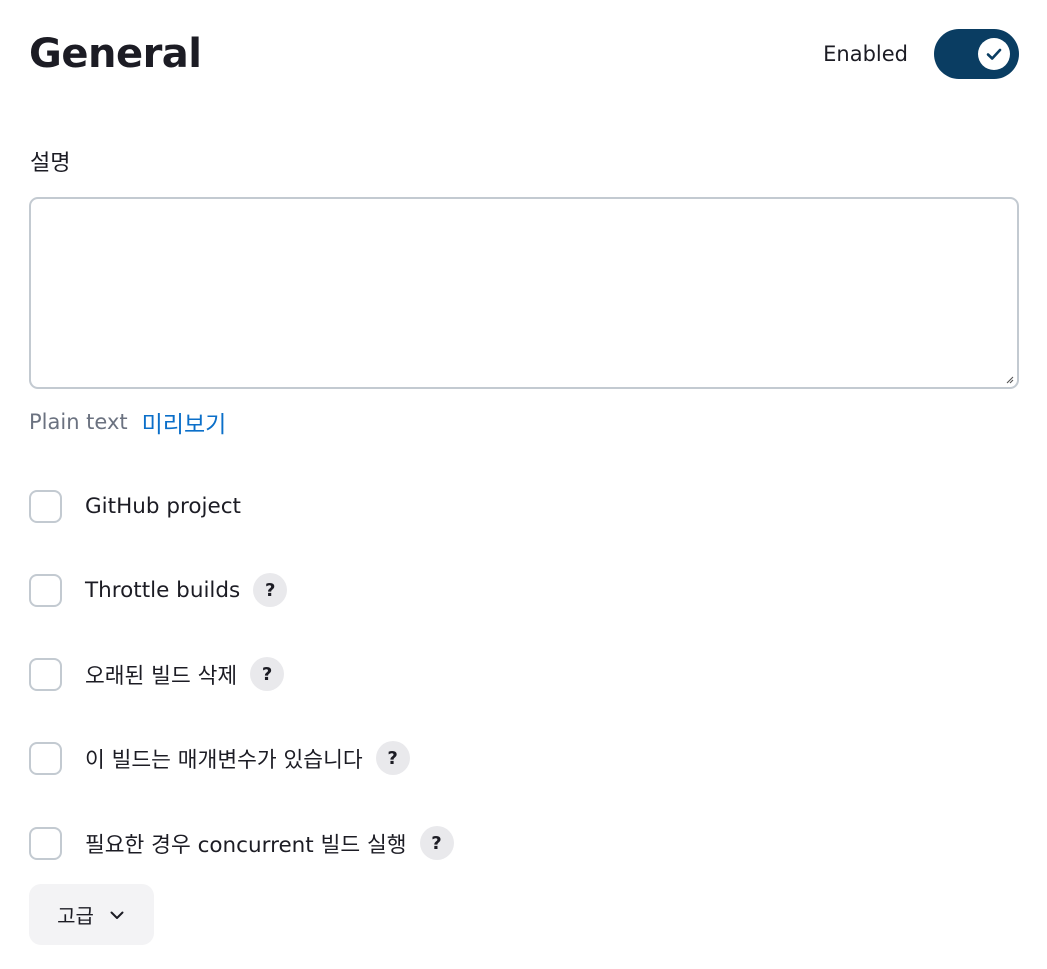 This screenshot has width=1047, height=969. I want to click on enabled-toggle, so click(976, 54).